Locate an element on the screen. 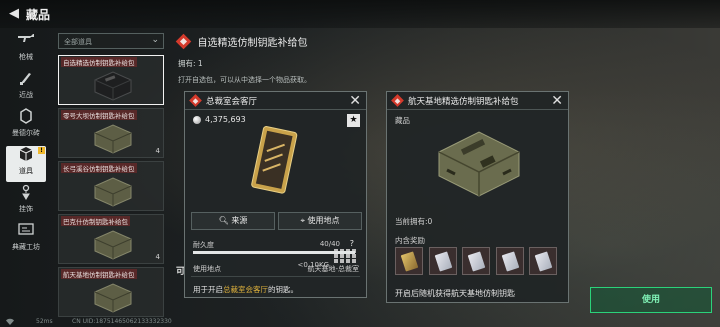 The image size is (720, 327). nav-item-workshop: 典藏工坊 is located at coordinates (26, 240).